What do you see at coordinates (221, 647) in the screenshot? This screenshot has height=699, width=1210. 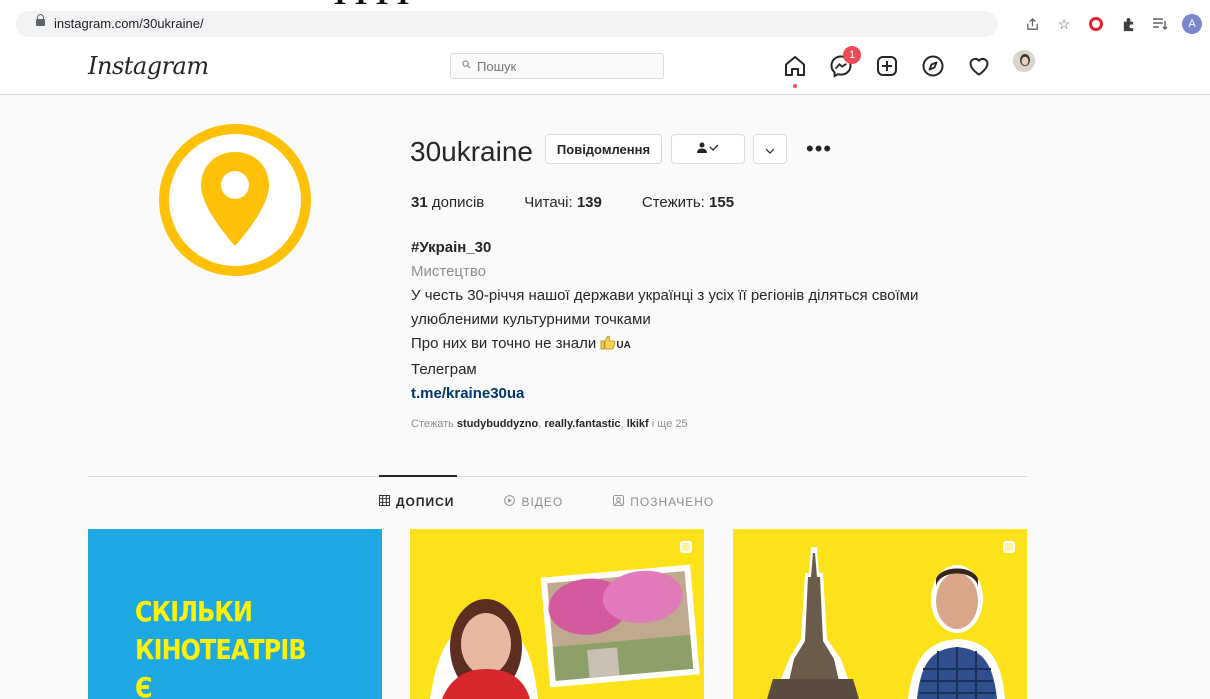 I see `post-tile-text: СКІЛЬКИ КІНОТЕАТРІВ Є` at bounding box center [221, 647].